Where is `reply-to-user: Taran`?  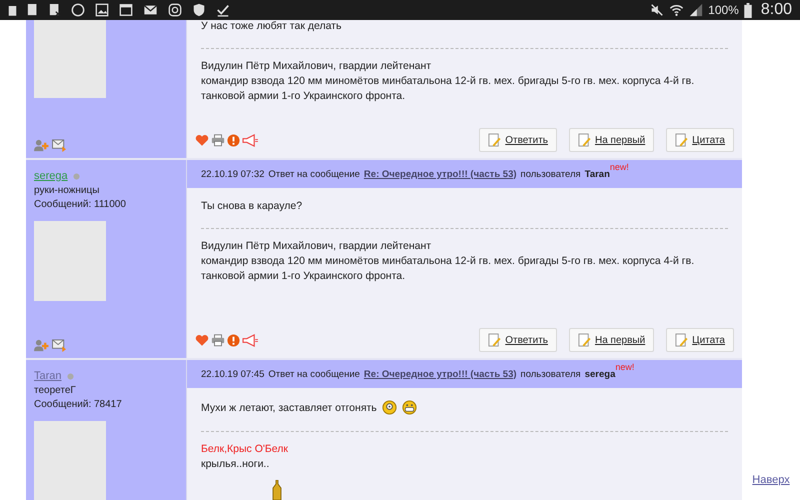 reply-to-user: Taran is located at coordinates (597, 174).